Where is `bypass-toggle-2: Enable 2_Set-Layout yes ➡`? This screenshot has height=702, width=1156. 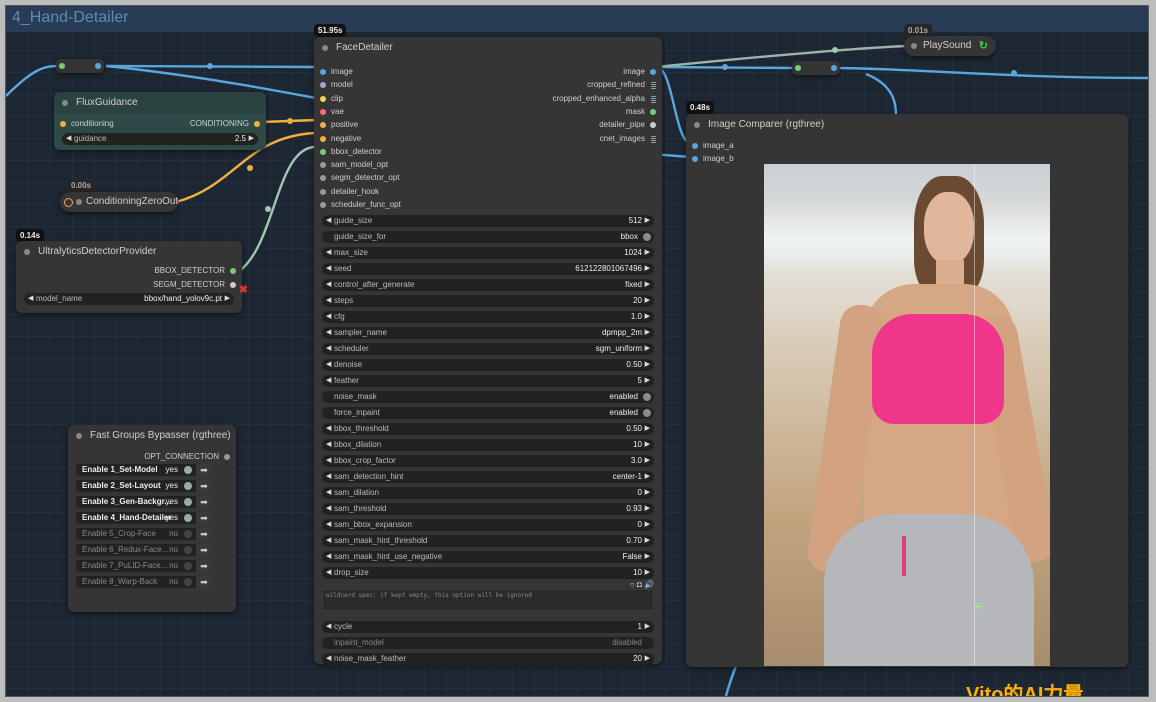 bypass-toggle-2: Enable 2_Set-Layout yes ➡ is located at coordinates (144, 486).